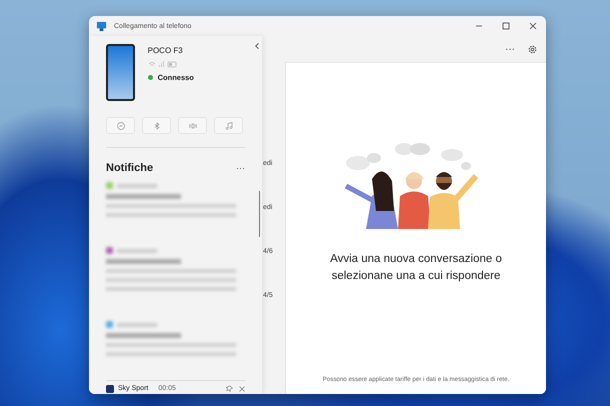 Image resolution: width=610 pixels, height=406 pixels. I want to click on maximize-icon, so click(506, 26).